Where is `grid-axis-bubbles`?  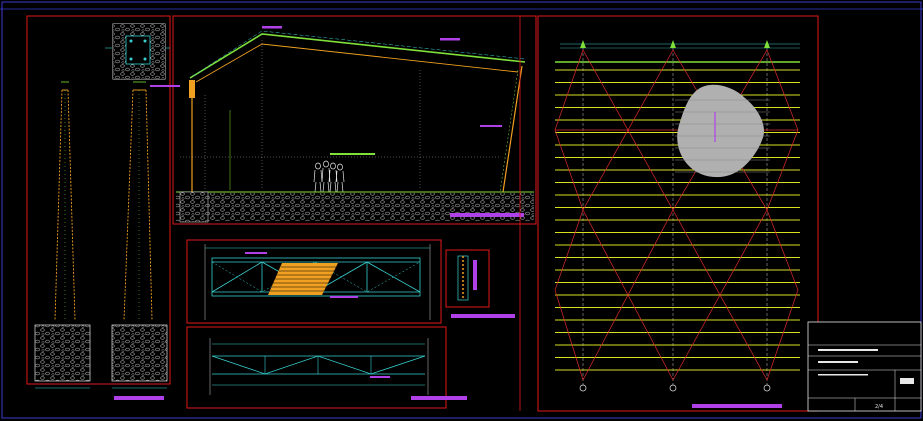 grid-axis-bubbles is located at coordinates (675, 388).